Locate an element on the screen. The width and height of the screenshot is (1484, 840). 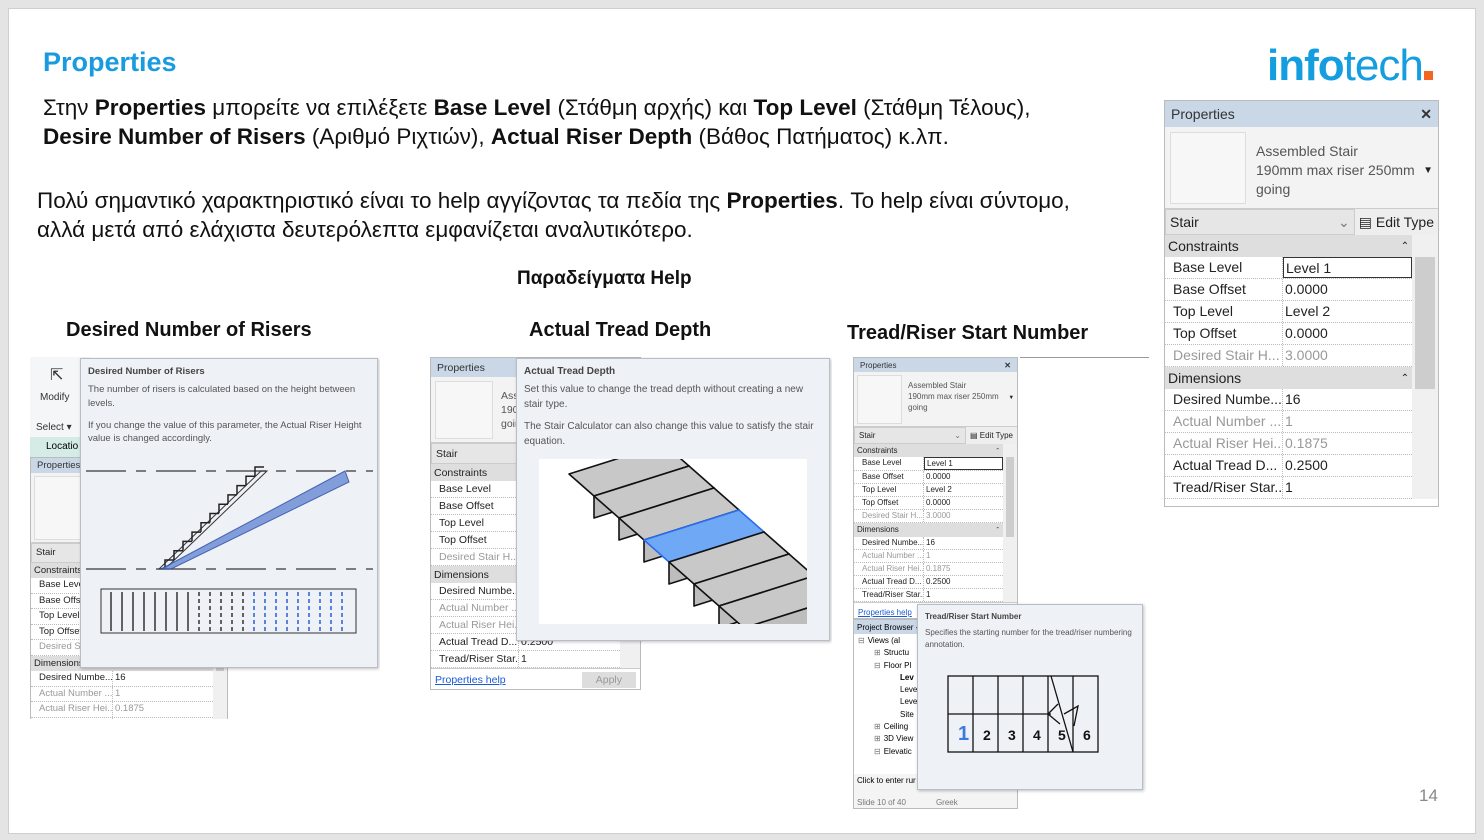
bold-term: Properties is located at coordinates (782, 200).